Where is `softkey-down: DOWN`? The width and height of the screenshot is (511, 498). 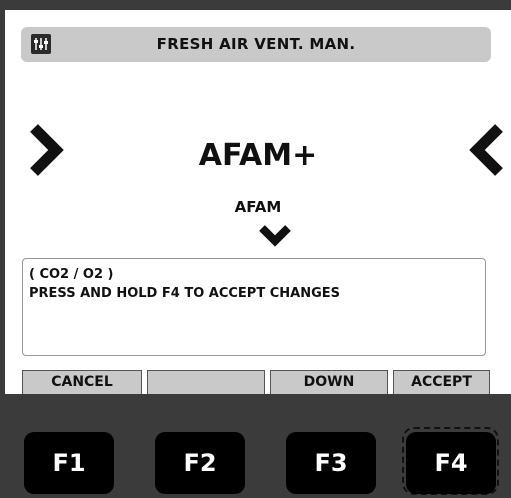 softkey-down: DOWN is located at coordinates (329, 382).